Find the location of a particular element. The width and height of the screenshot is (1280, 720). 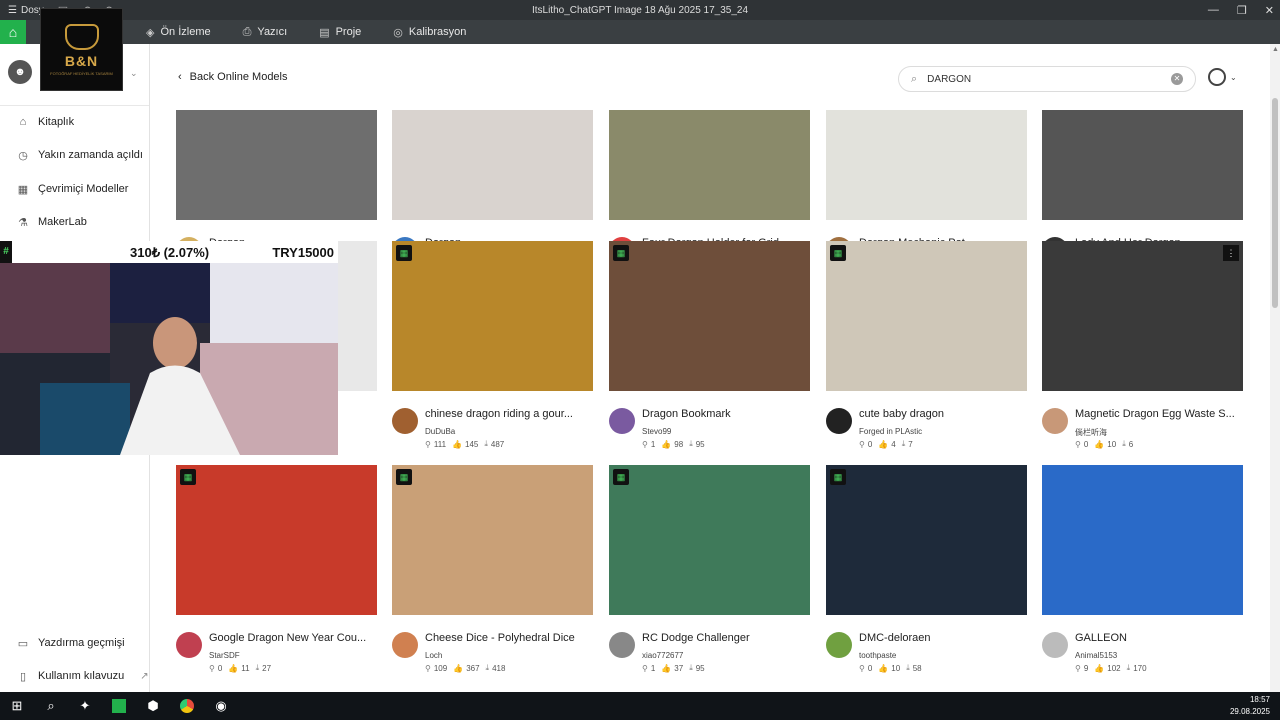

model-title: DMC-deloraen is located at coordinates (943, 638).